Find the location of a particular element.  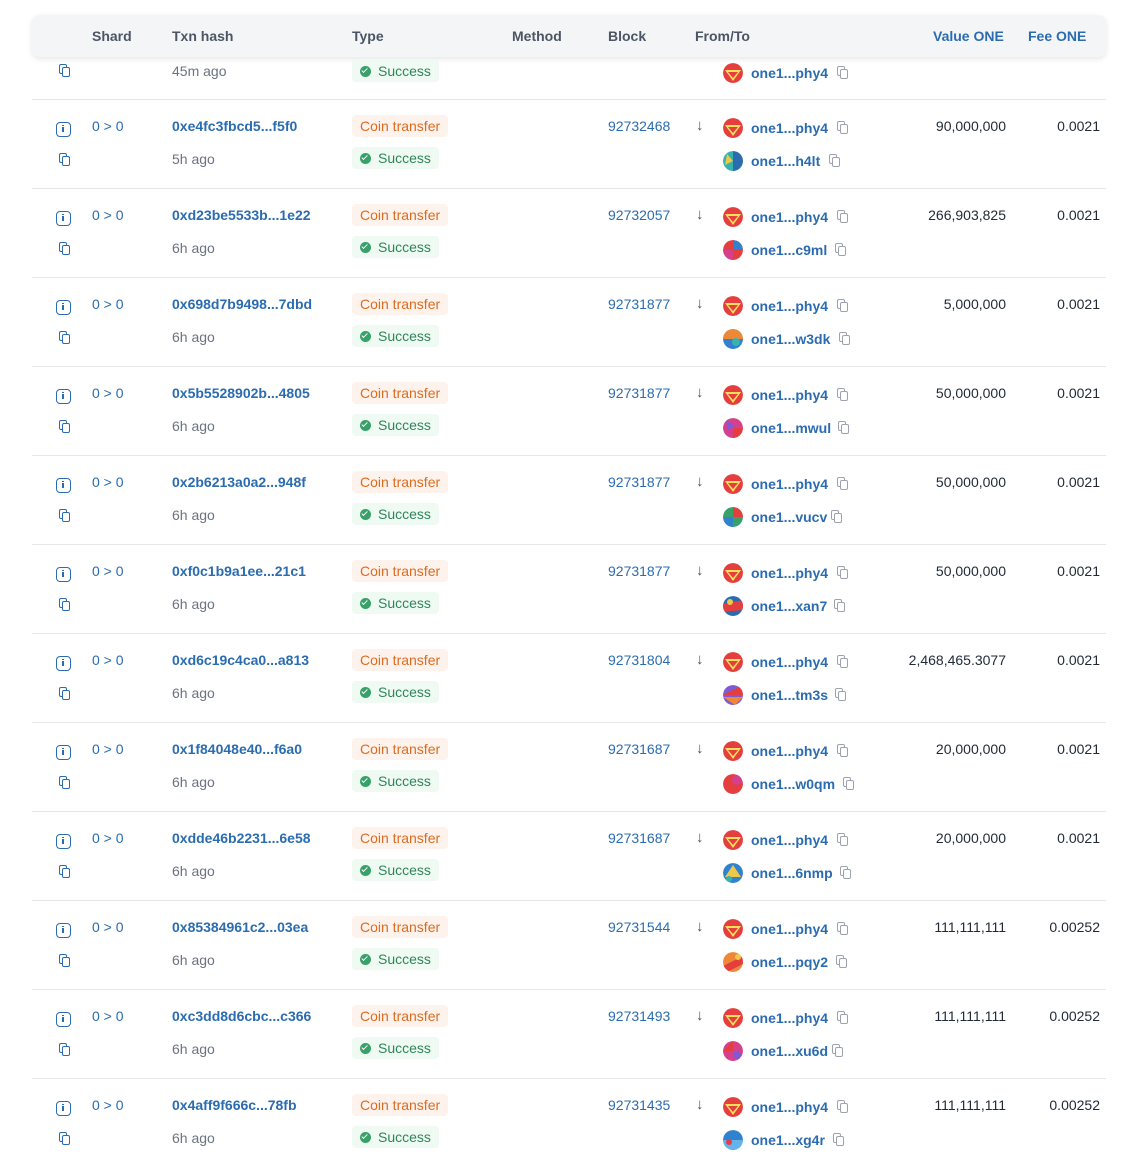

to-address: one1...w3dk is located at coordinates (790, 339).